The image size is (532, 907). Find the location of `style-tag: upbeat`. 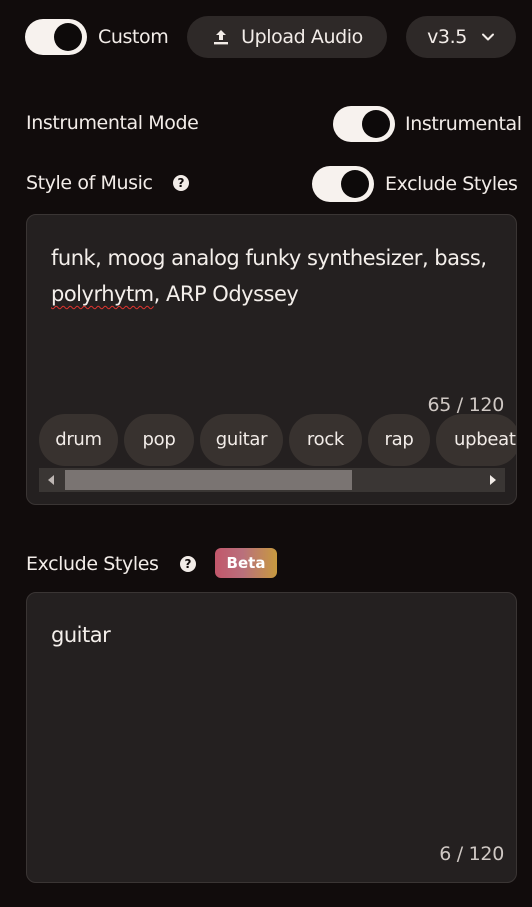

style-tag: upbeat is located at coordinates (476, 440).